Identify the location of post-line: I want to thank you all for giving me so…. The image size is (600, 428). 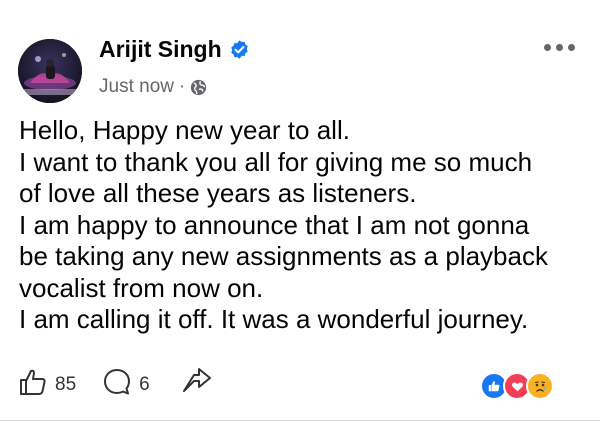
(276, 161).